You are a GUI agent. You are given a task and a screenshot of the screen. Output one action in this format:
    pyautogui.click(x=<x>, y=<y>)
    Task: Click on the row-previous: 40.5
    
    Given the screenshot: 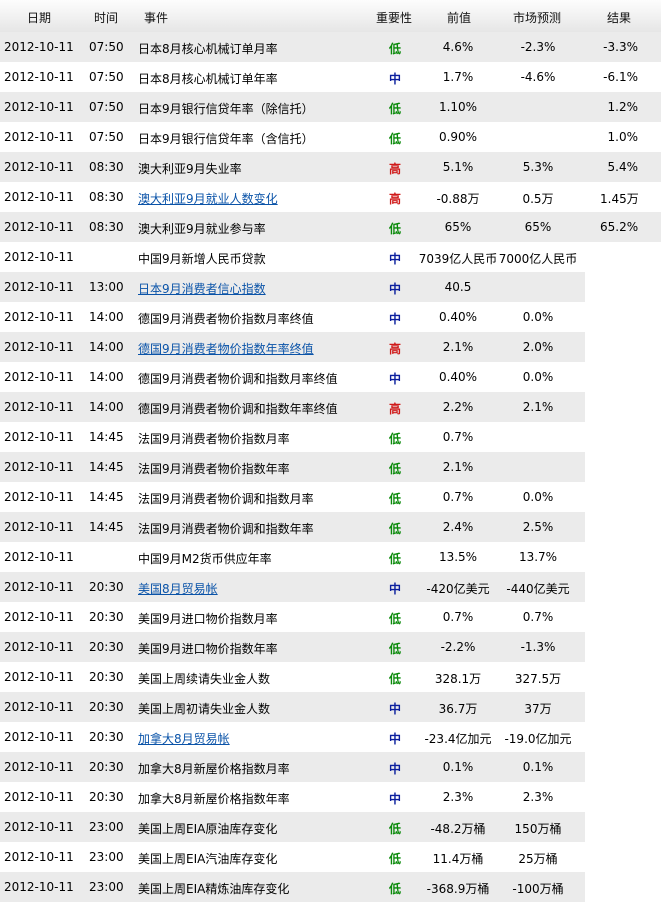 What is the action you would take?
    pyautogui.click(x=458, y=287)
    